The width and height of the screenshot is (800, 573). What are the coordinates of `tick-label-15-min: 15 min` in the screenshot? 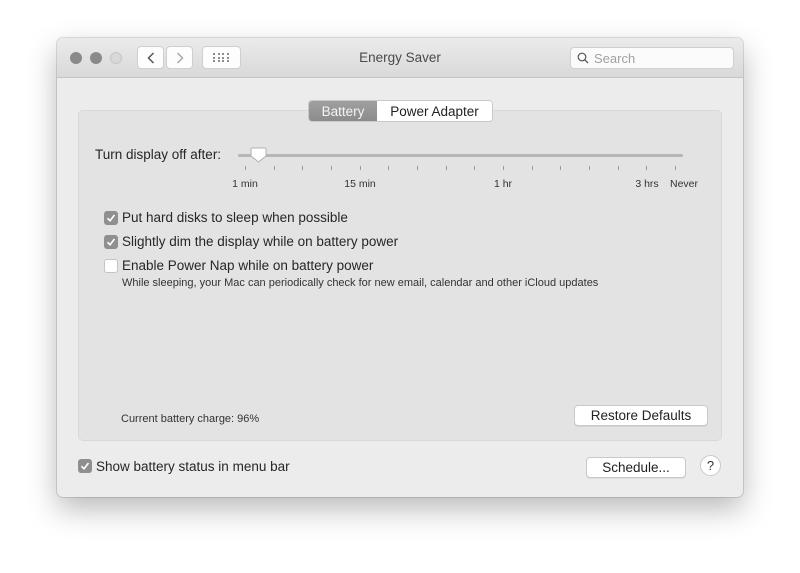 It's located at (360, 184).